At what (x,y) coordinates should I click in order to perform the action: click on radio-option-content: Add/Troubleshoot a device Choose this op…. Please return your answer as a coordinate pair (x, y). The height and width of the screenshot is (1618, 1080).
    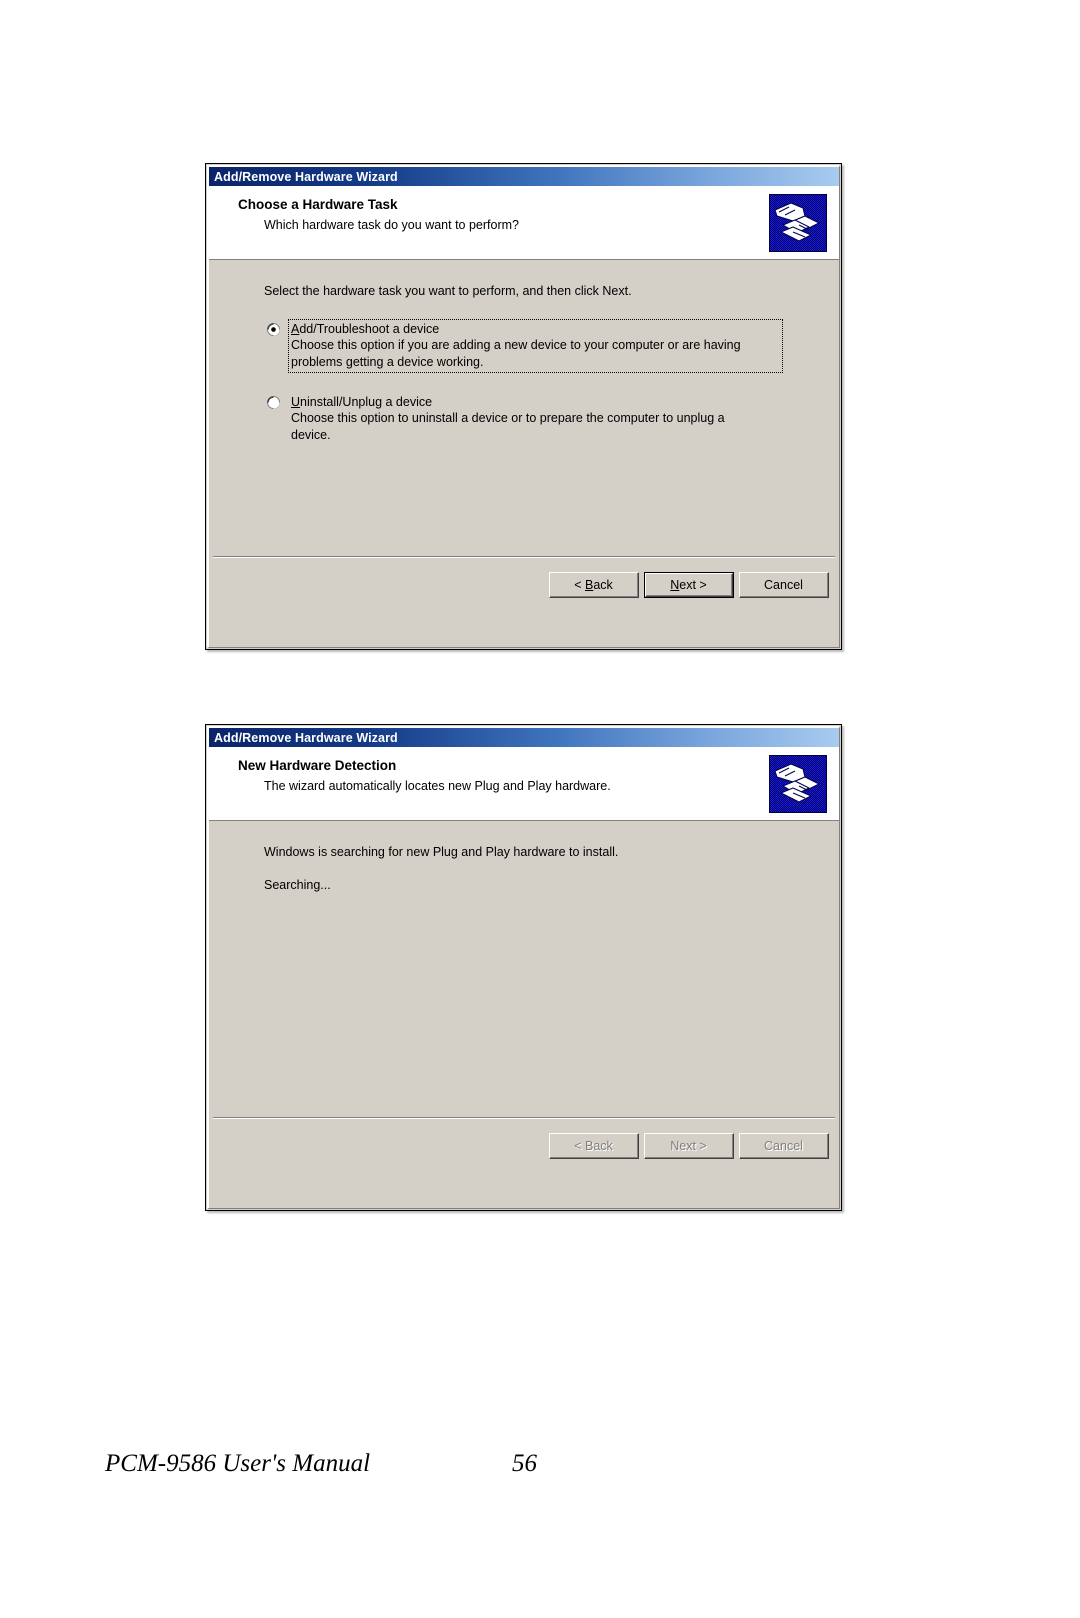
    Looking at the image, I should click on (535, 346).